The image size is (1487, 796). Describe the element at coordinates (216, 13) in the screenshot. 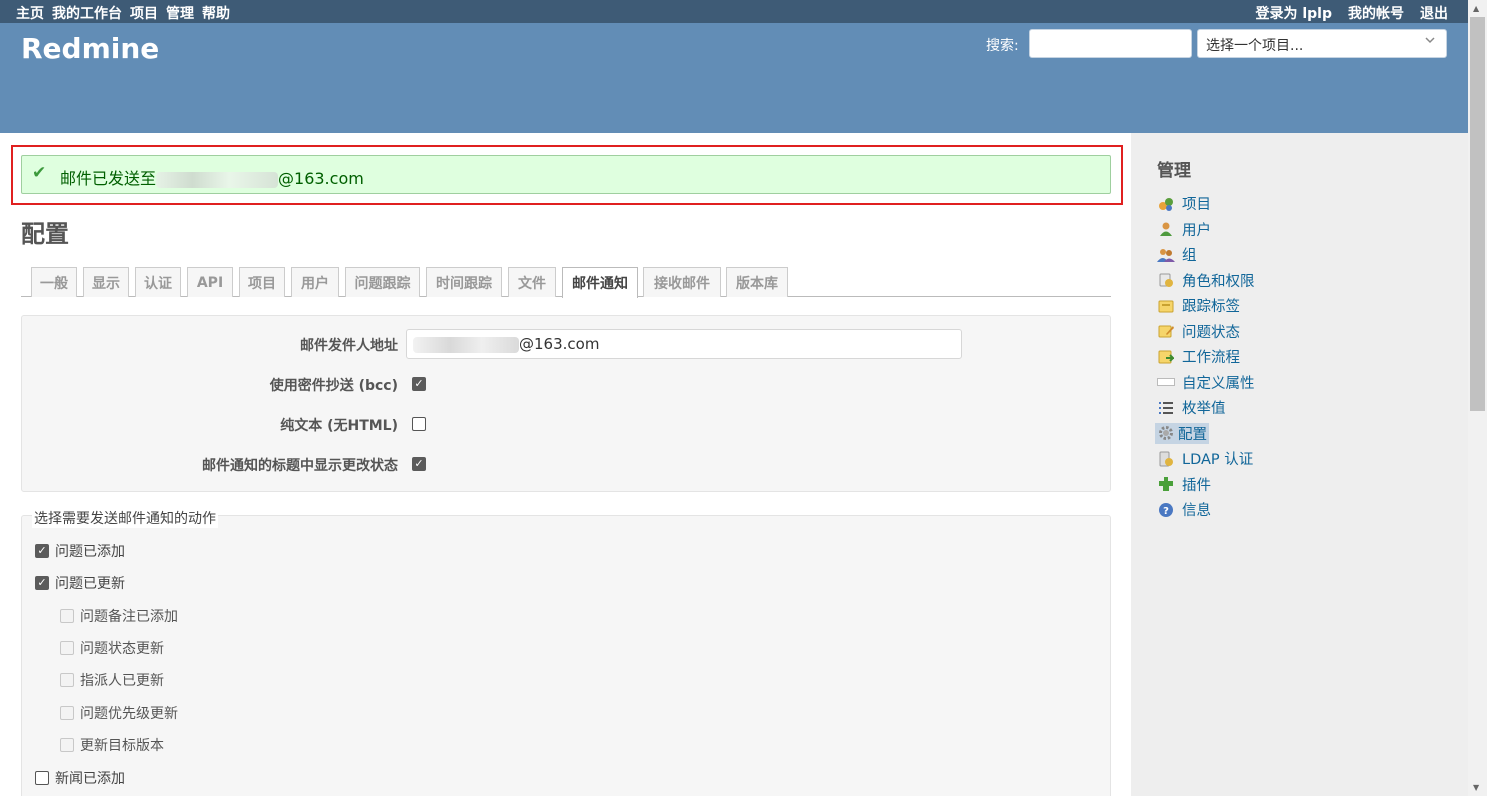

I see `menu-help-link: 帮助` at that location.